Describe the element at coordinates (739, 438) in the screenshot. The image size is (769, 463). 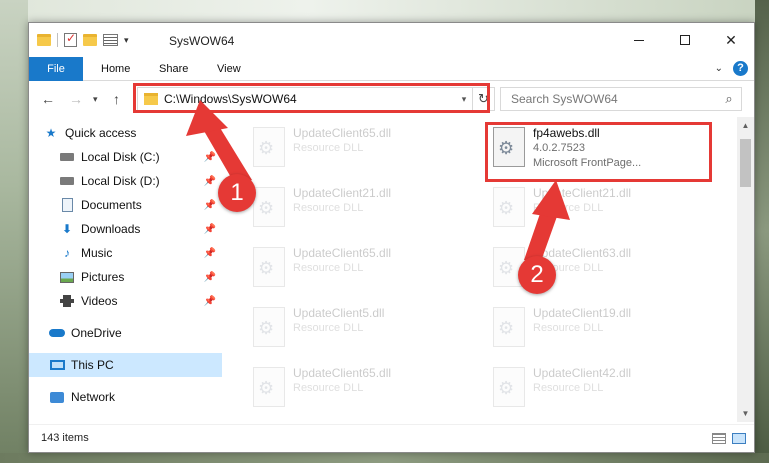
I see `large-icons-view-icon` at that location.